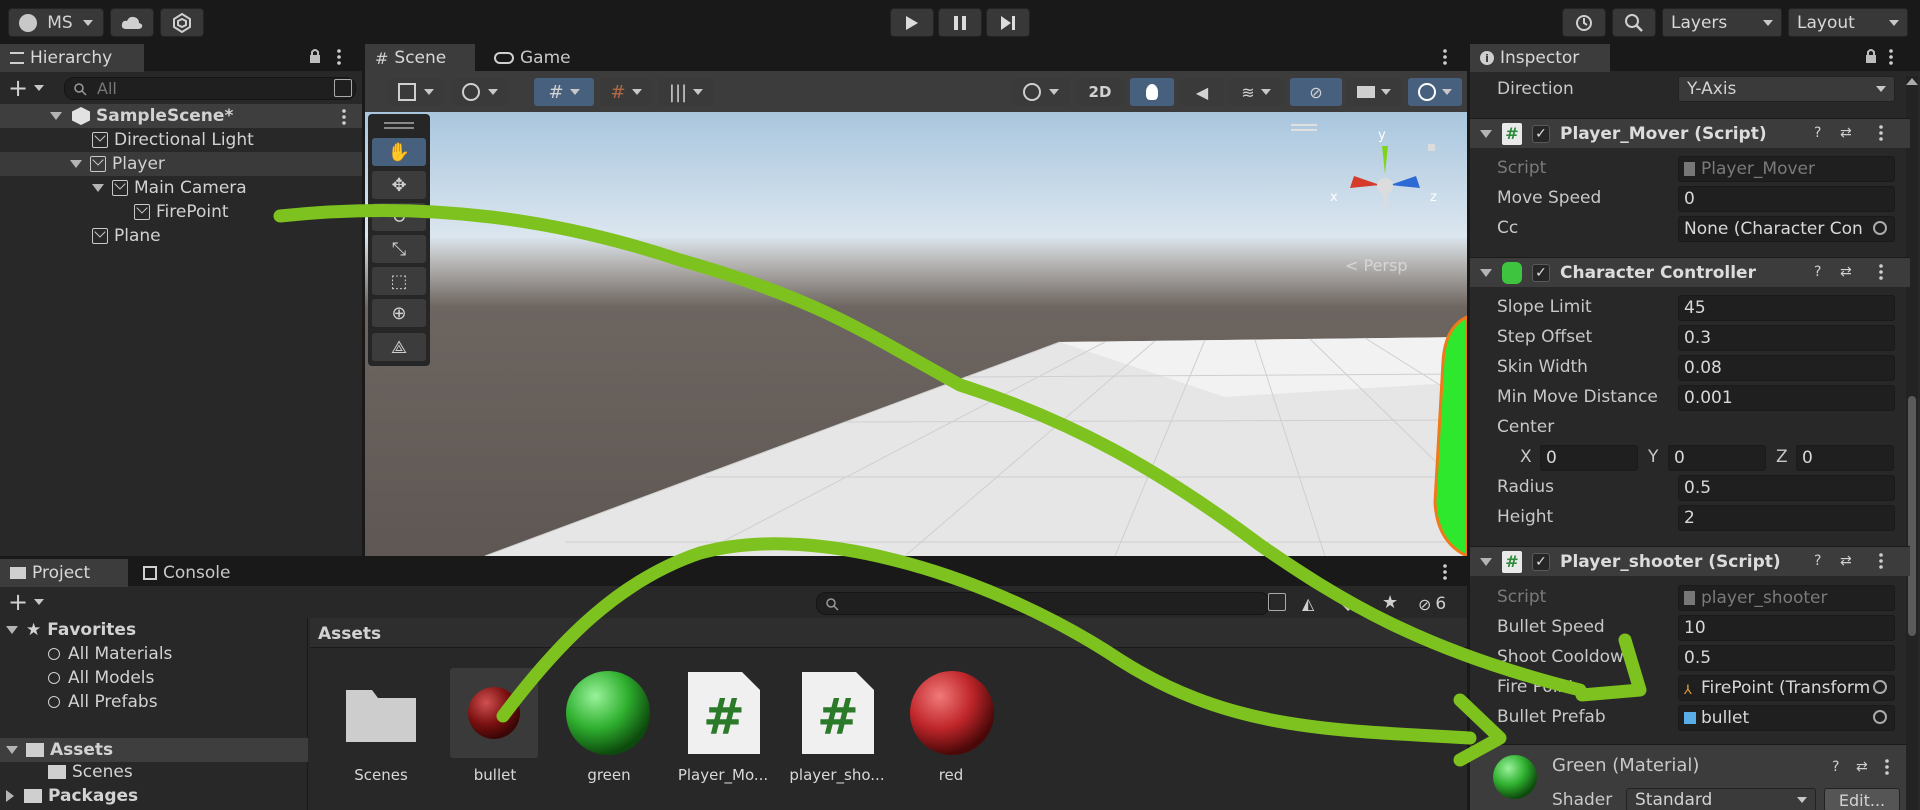  Describe the element at coordinates (420, 58) in the screenshot. I see `tab-scene: # Scene` at that location.